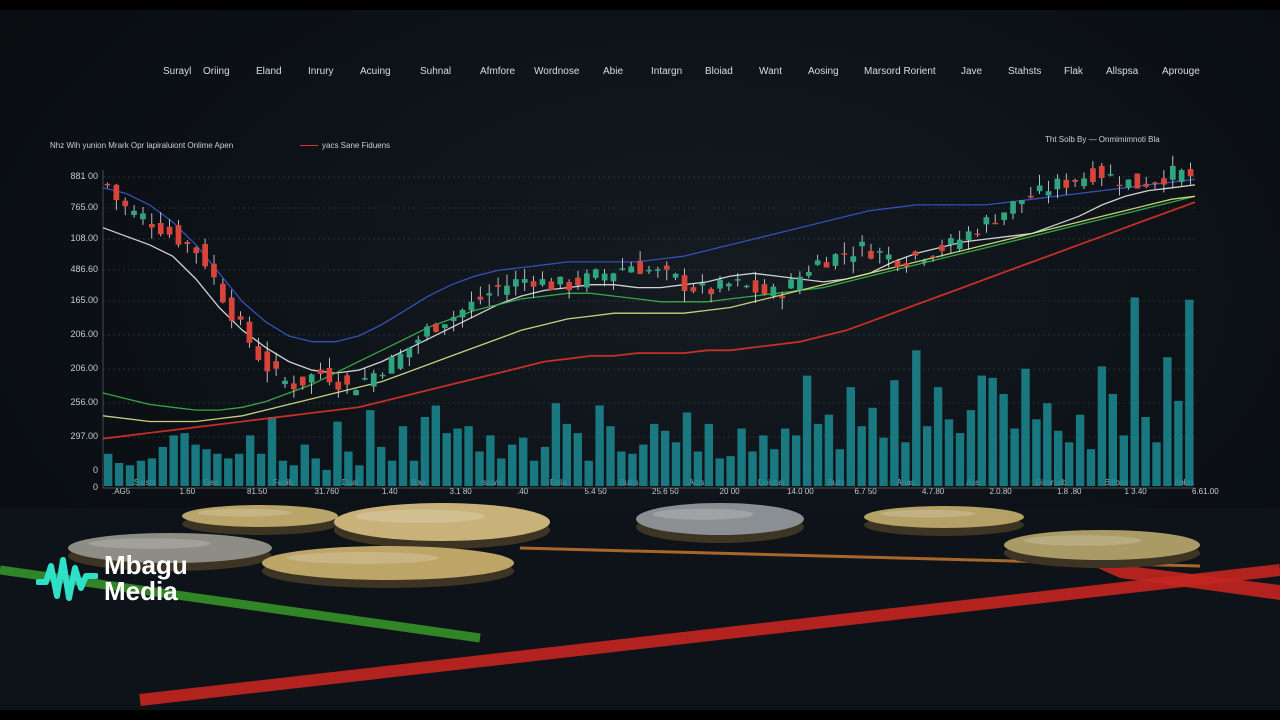 The height and width of the screenshot is (720, 1280). Describe the element at coordinates (146, 565) in the screenshot. I see `brand-line-1: Mbagu` at that location.